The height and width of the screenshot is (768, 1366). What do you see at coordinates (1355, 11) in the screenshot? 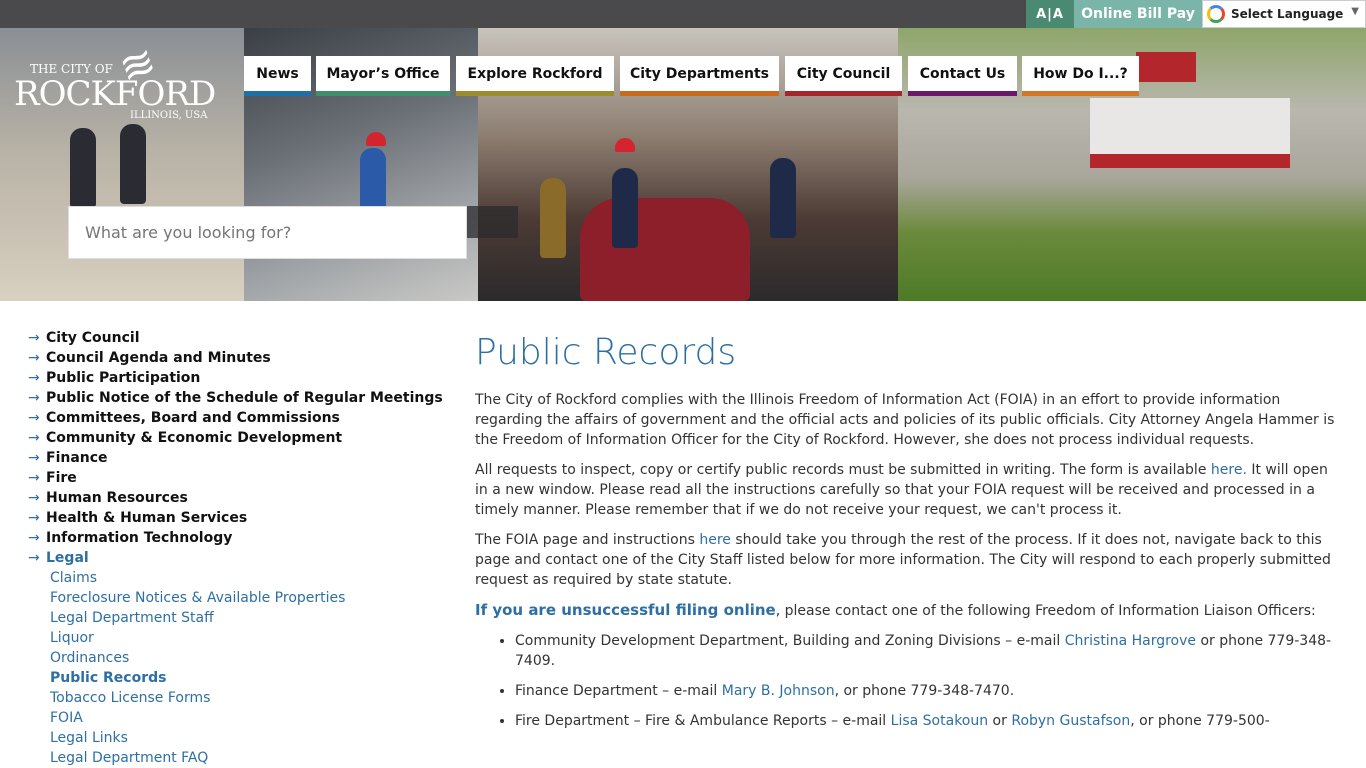
I see `chevron-down-icon: ▼` at bounding box center [1355, 11].